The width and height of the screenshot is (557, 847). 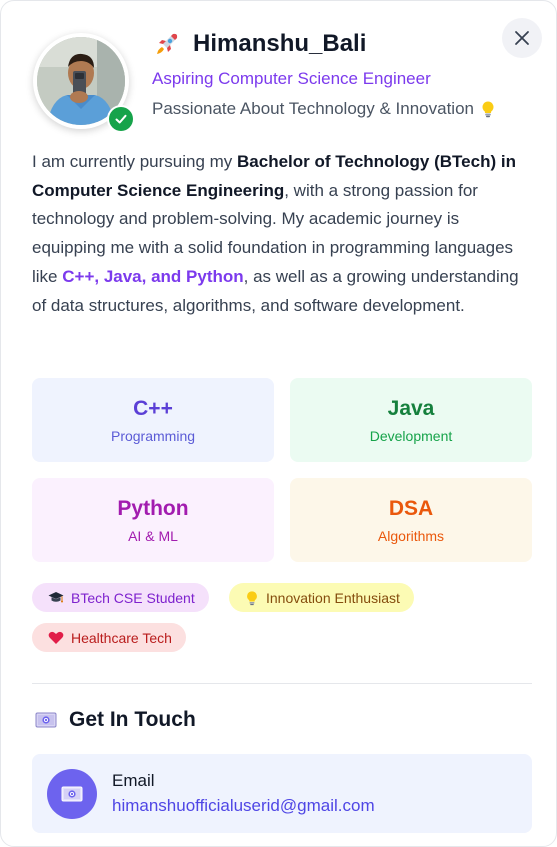 What do you see at coordinates (280, 43) in the screenshot?
I see `profile-name: Himanshu_Bali` at bounding box center [280, 43].